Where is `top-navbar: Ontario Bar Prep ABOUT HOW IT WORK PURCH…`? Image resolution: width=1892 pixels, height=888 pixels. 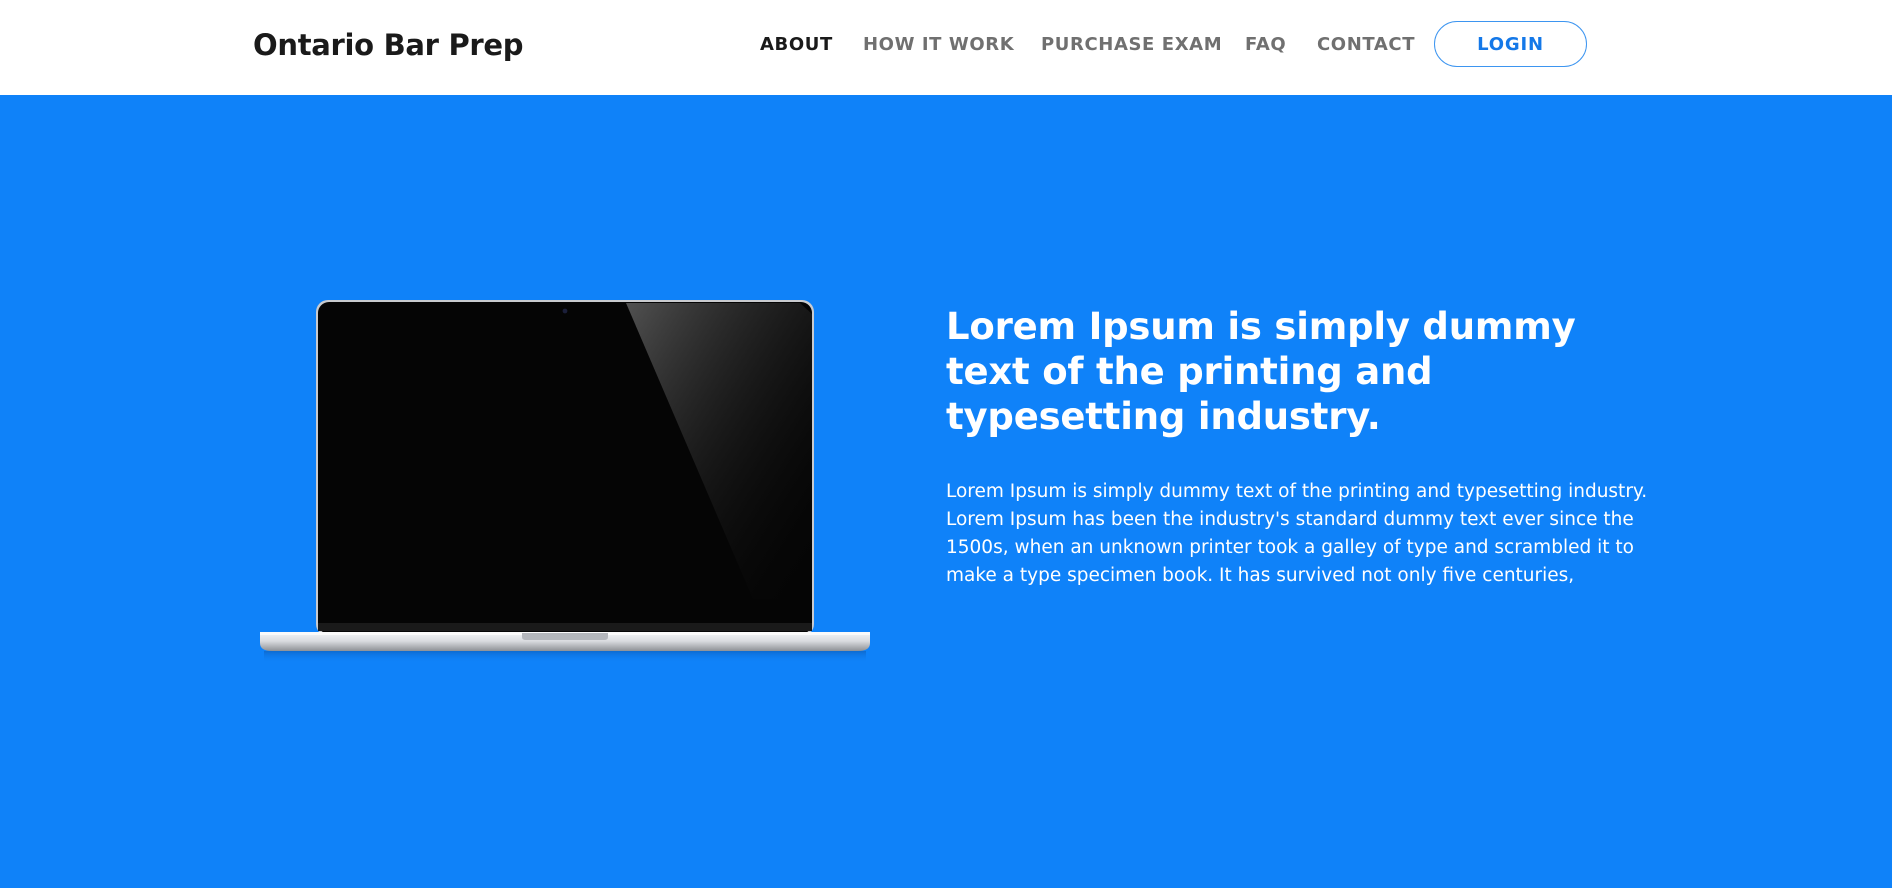 top-navbar: Ontario Bar Prep ABOUT HOW IT WORK PURCH… is located at coordinates (946, 47).